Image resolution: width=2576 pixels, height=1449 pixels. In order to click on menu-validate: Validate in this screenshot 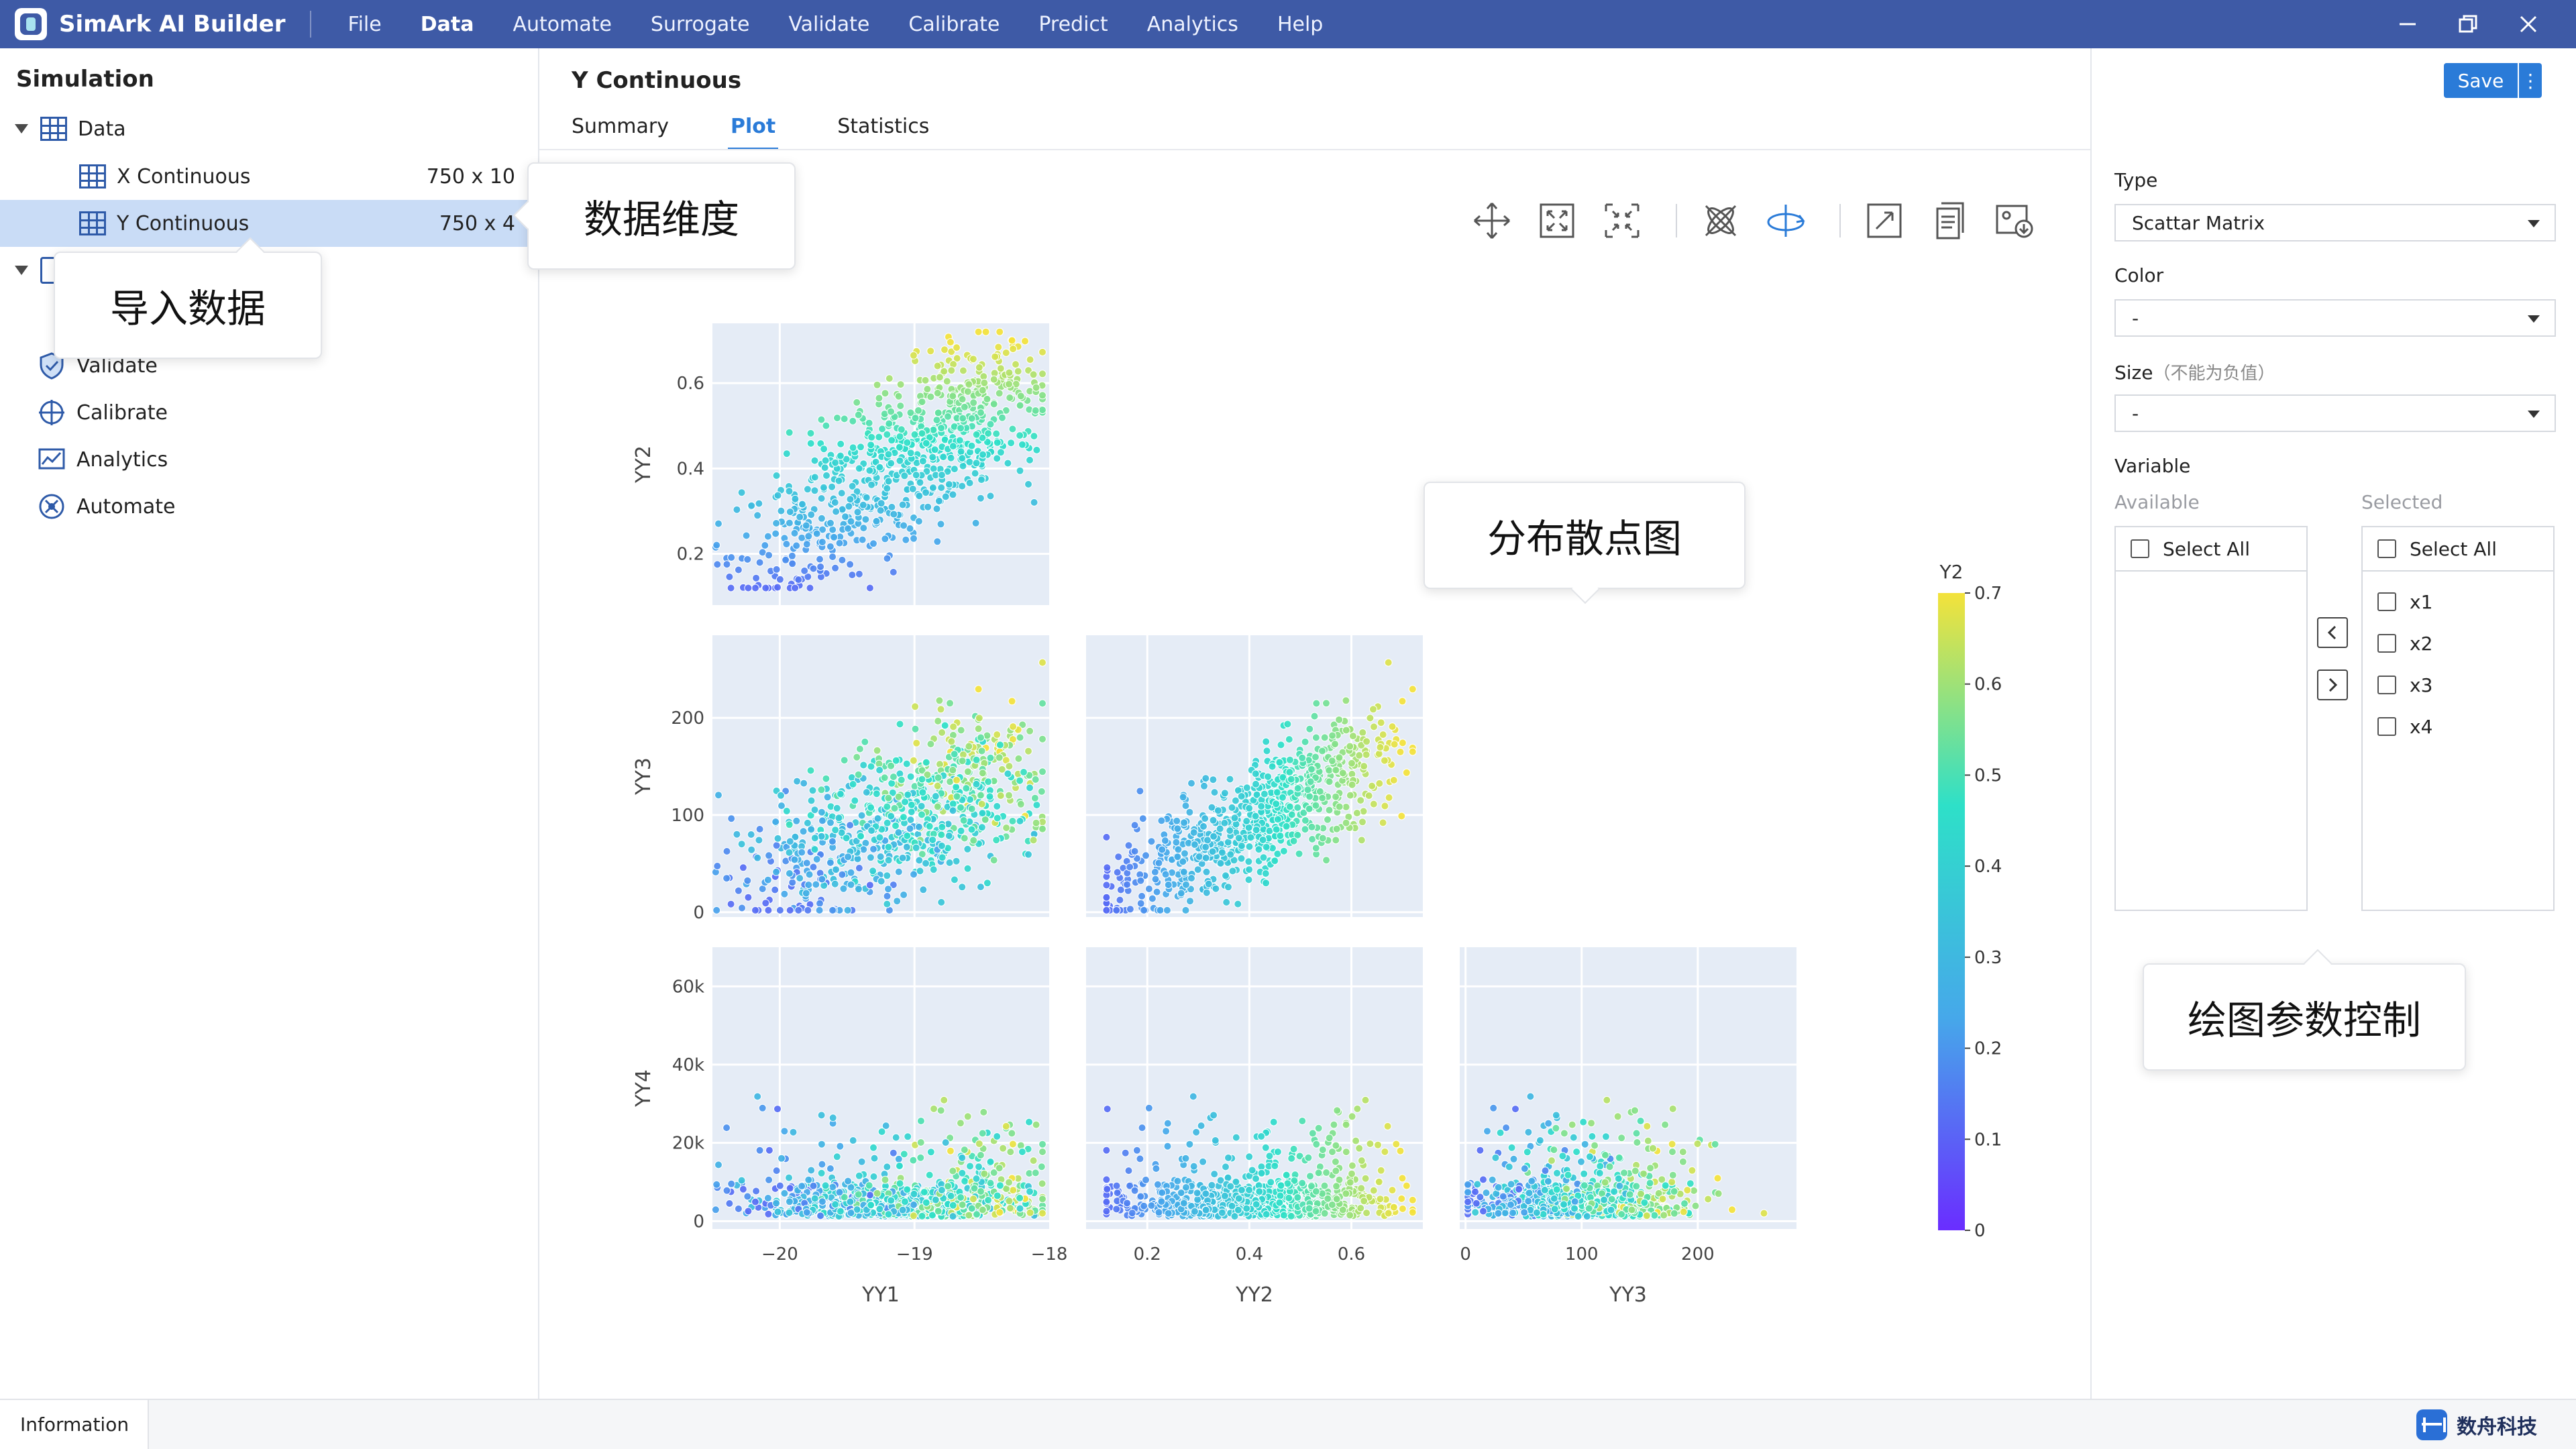, I will do `click(828, 24)`.